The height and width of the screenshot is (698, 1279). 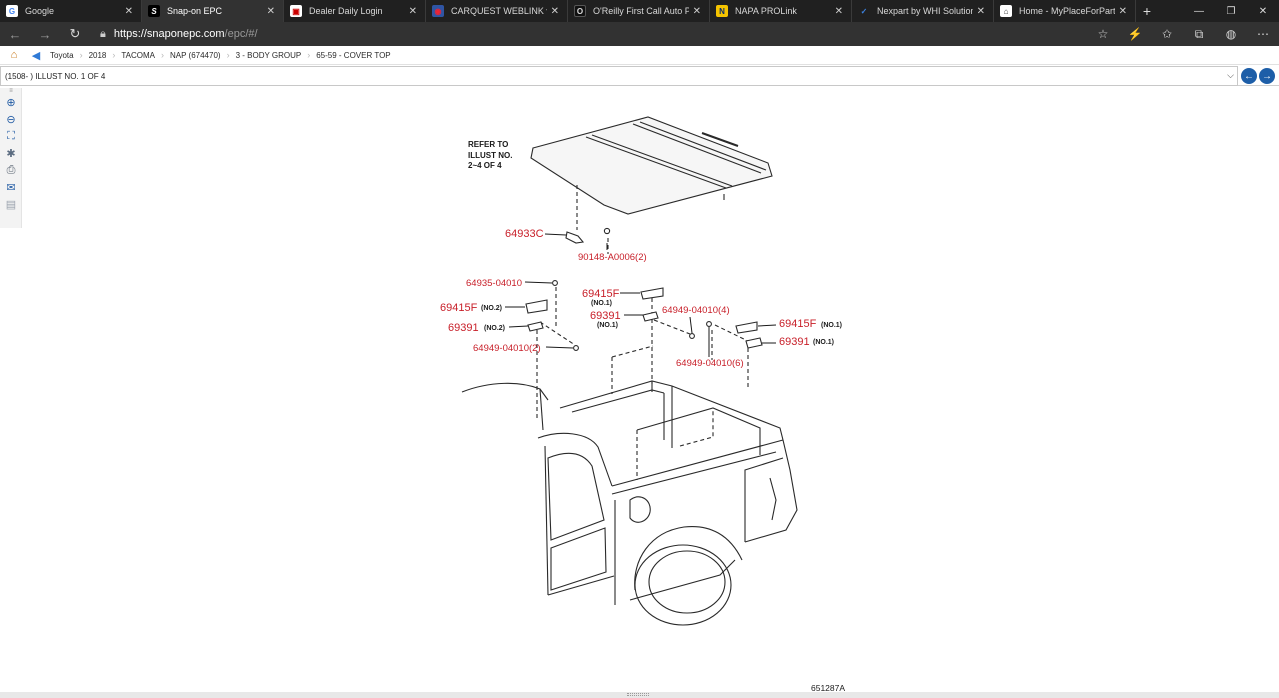 I want to click on lock-icon: 🔒︎, so click(x=103, y=33).